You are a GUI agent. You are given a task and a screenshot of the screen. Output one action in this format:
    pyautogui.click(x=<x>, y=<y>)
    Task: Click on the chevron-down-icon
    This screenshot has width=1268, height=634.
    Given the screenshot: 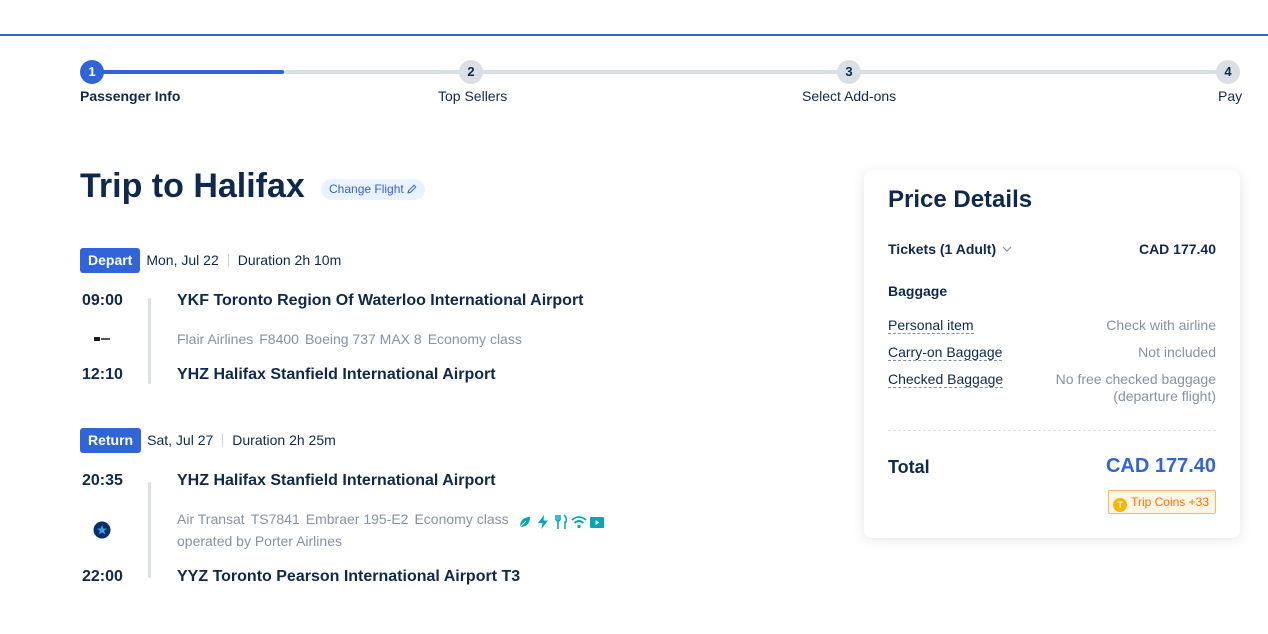 What is the action you would take?
    pyautogui.click(x=1007, y=249)
    